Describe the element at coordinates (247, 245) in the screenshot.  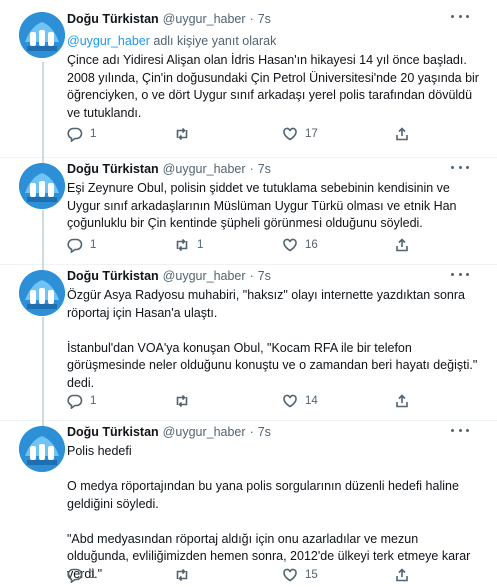
I see `tweet-actions: 1 1 16` at that location.